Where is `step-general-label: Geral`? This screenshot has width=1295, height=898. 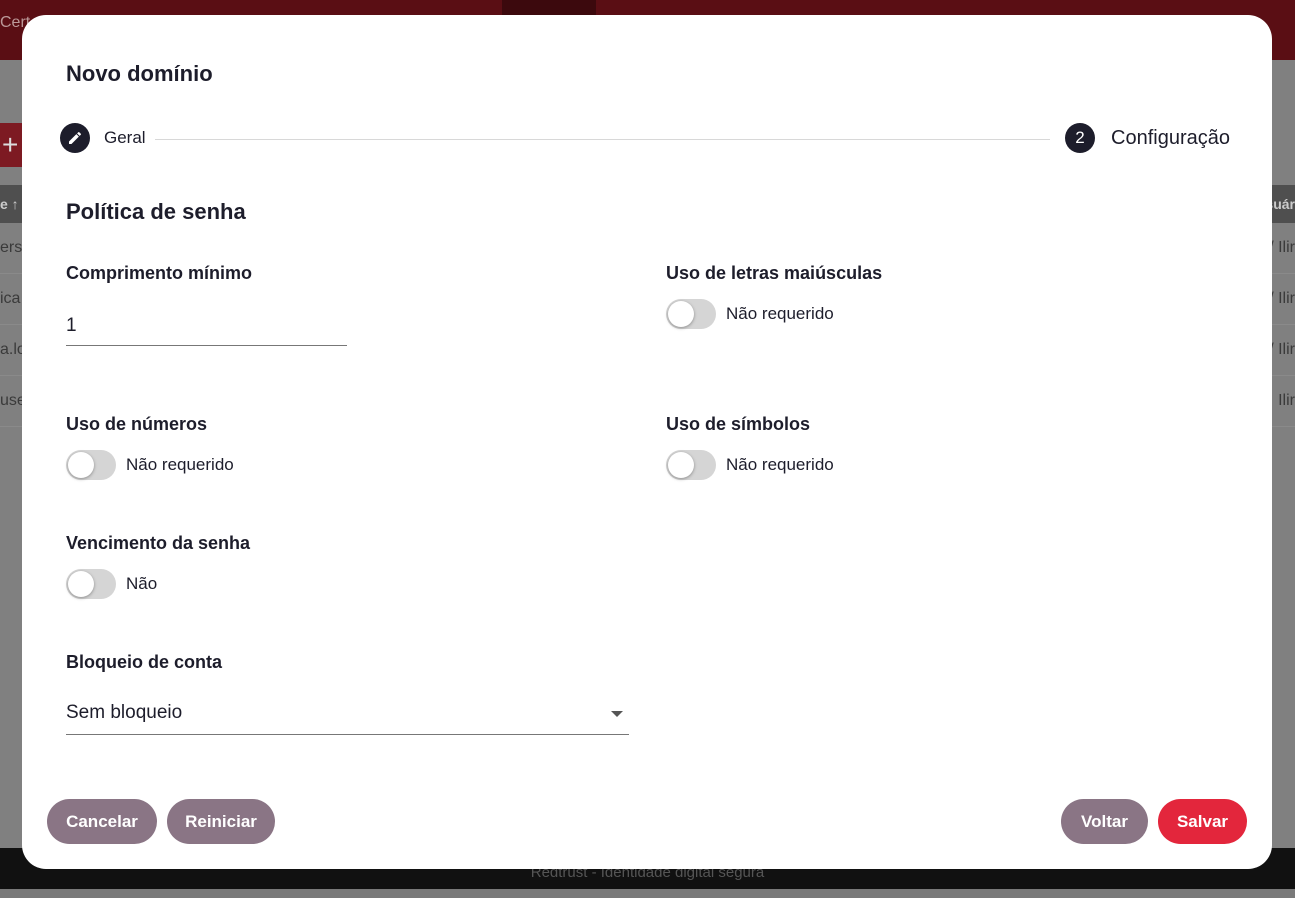 step-general-label: Geral is located at coordinates (125, 137).